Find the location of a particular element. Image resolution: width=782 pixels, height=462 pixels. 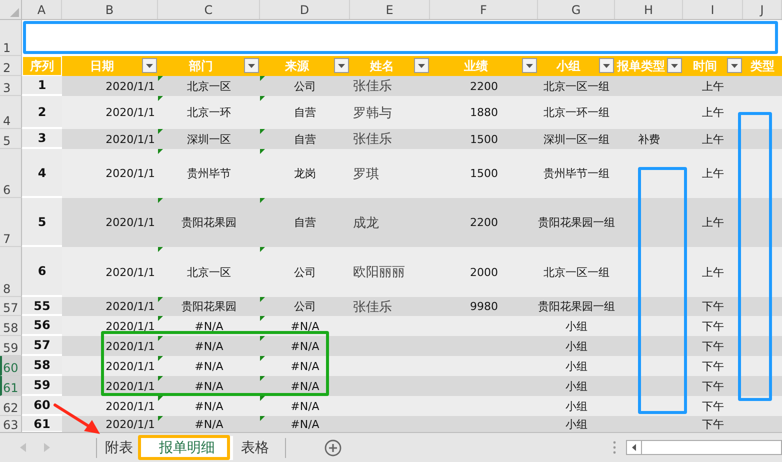

column-header: G is located at coordinates (576, 9).